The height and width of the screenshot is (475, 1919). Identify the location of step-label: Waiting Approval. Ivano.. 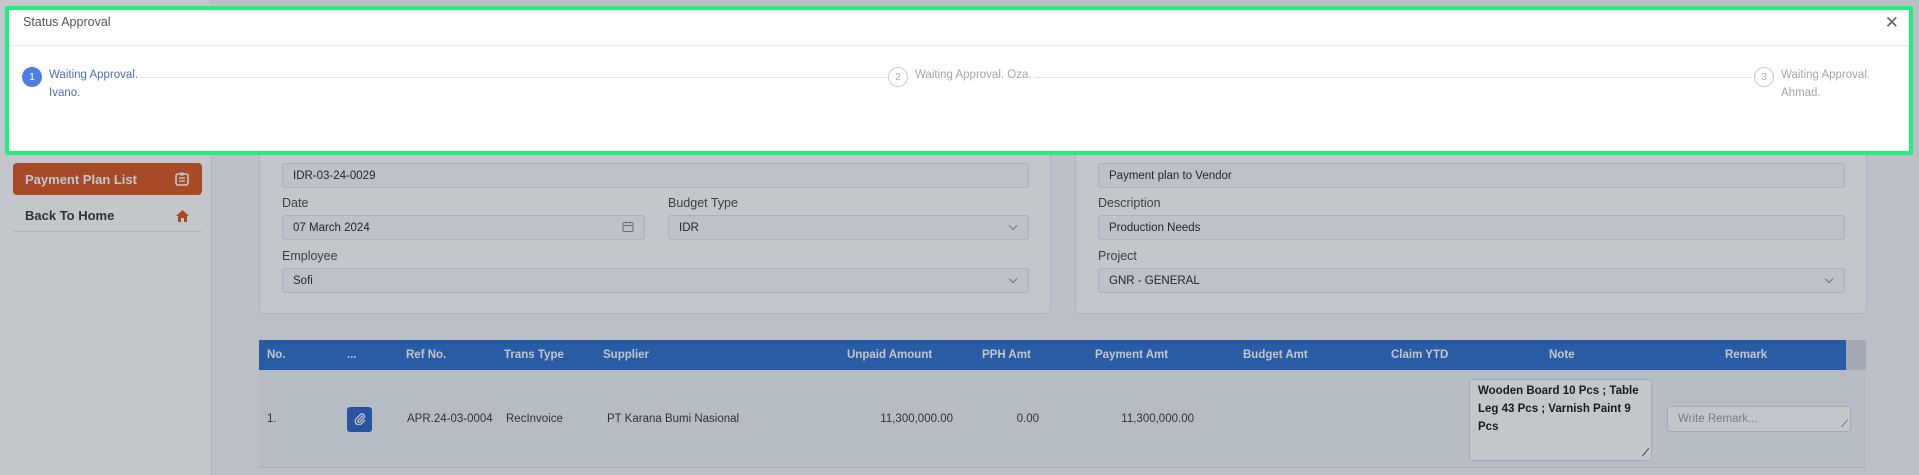
(95, 84).